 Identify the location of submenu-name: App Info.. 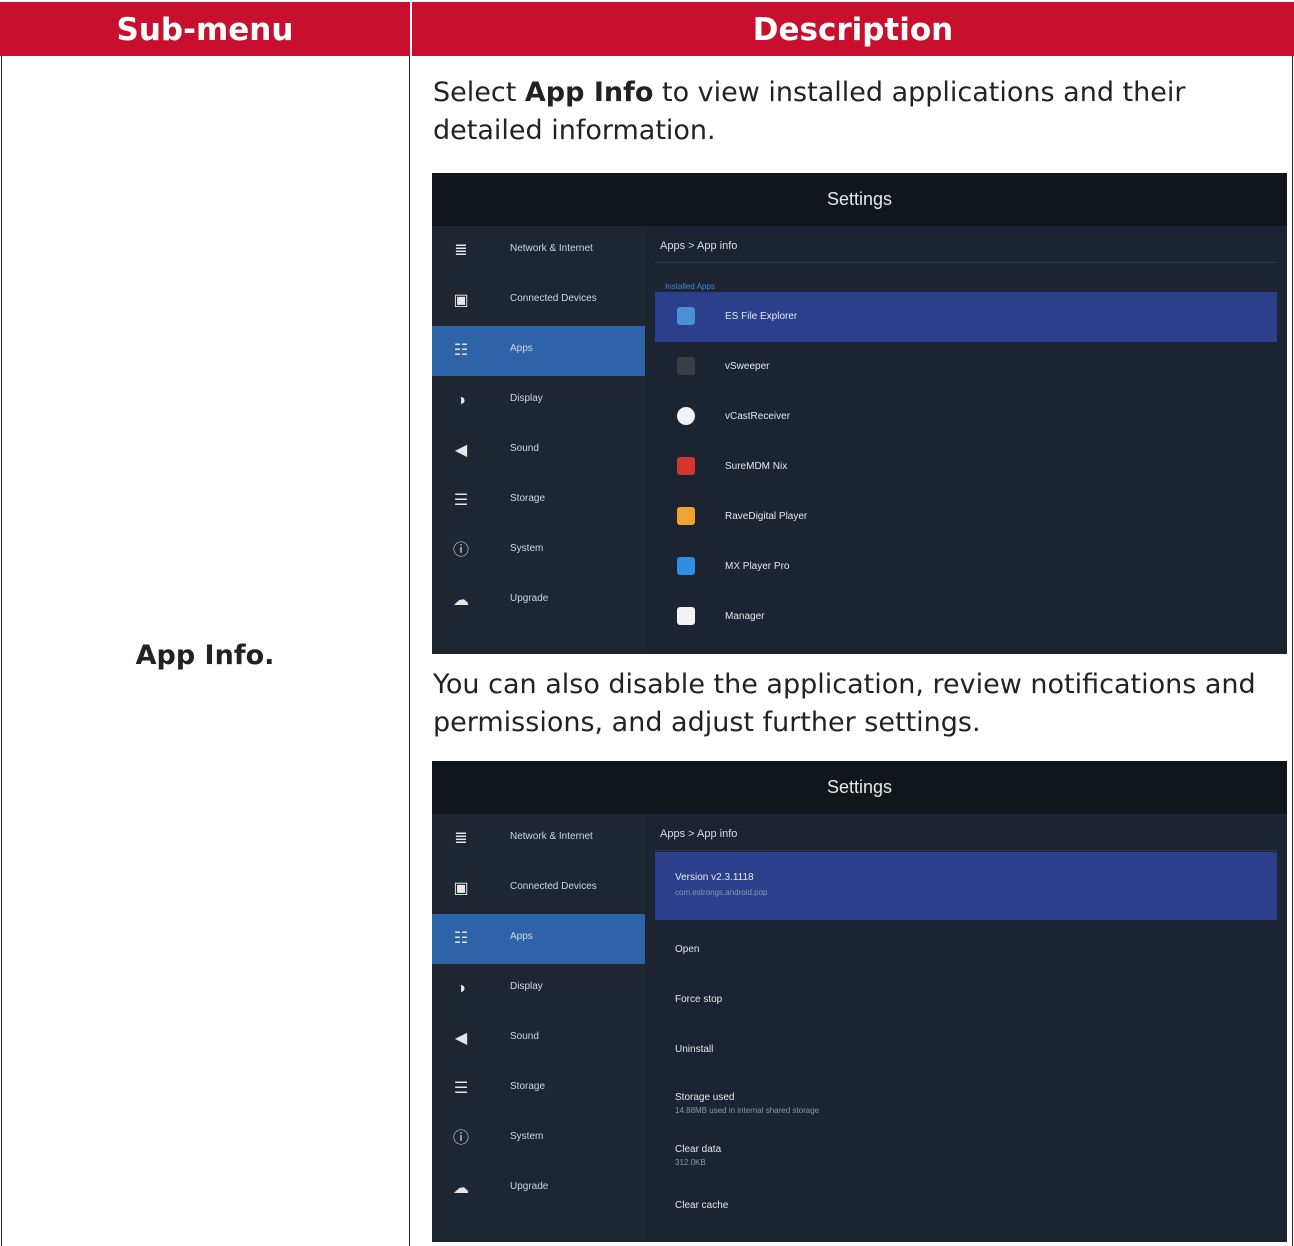
(205, 655).